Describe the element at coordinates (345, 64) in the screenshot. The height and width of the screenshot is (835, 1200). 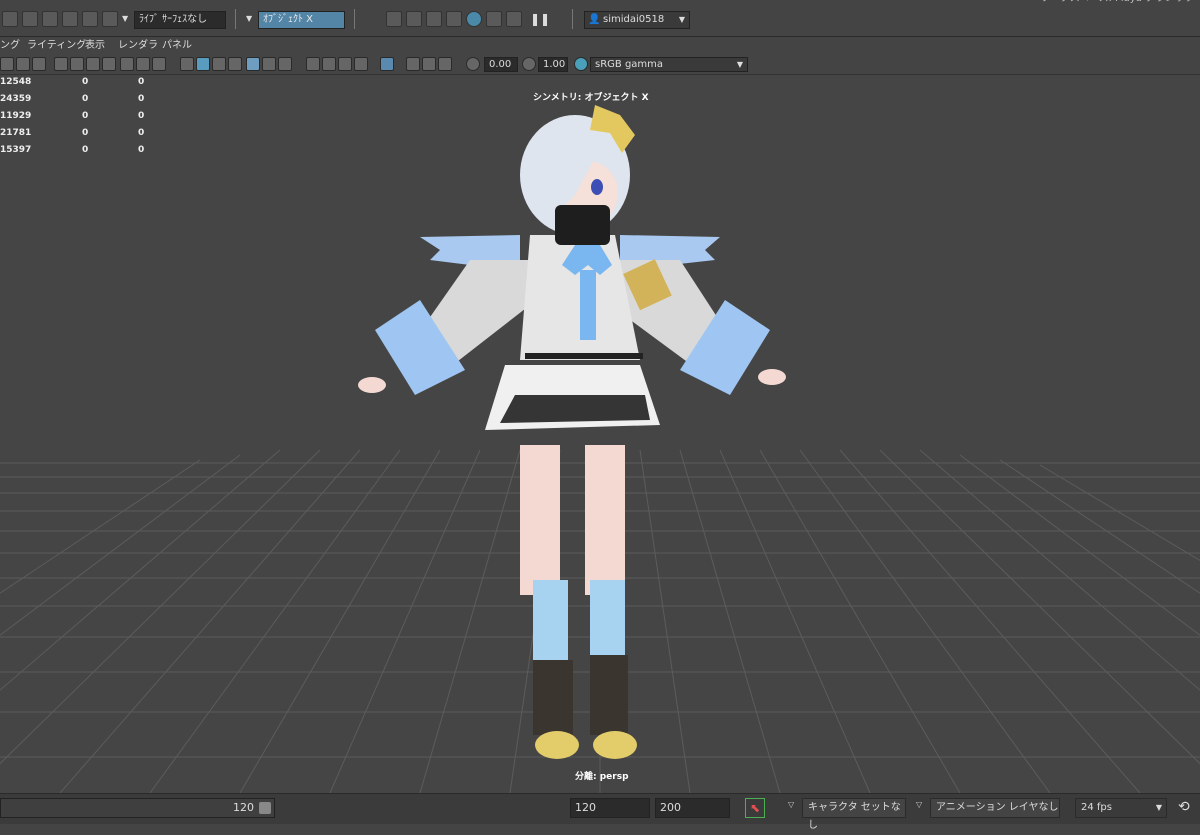
I see `anti-aliasing-icon` at that location.